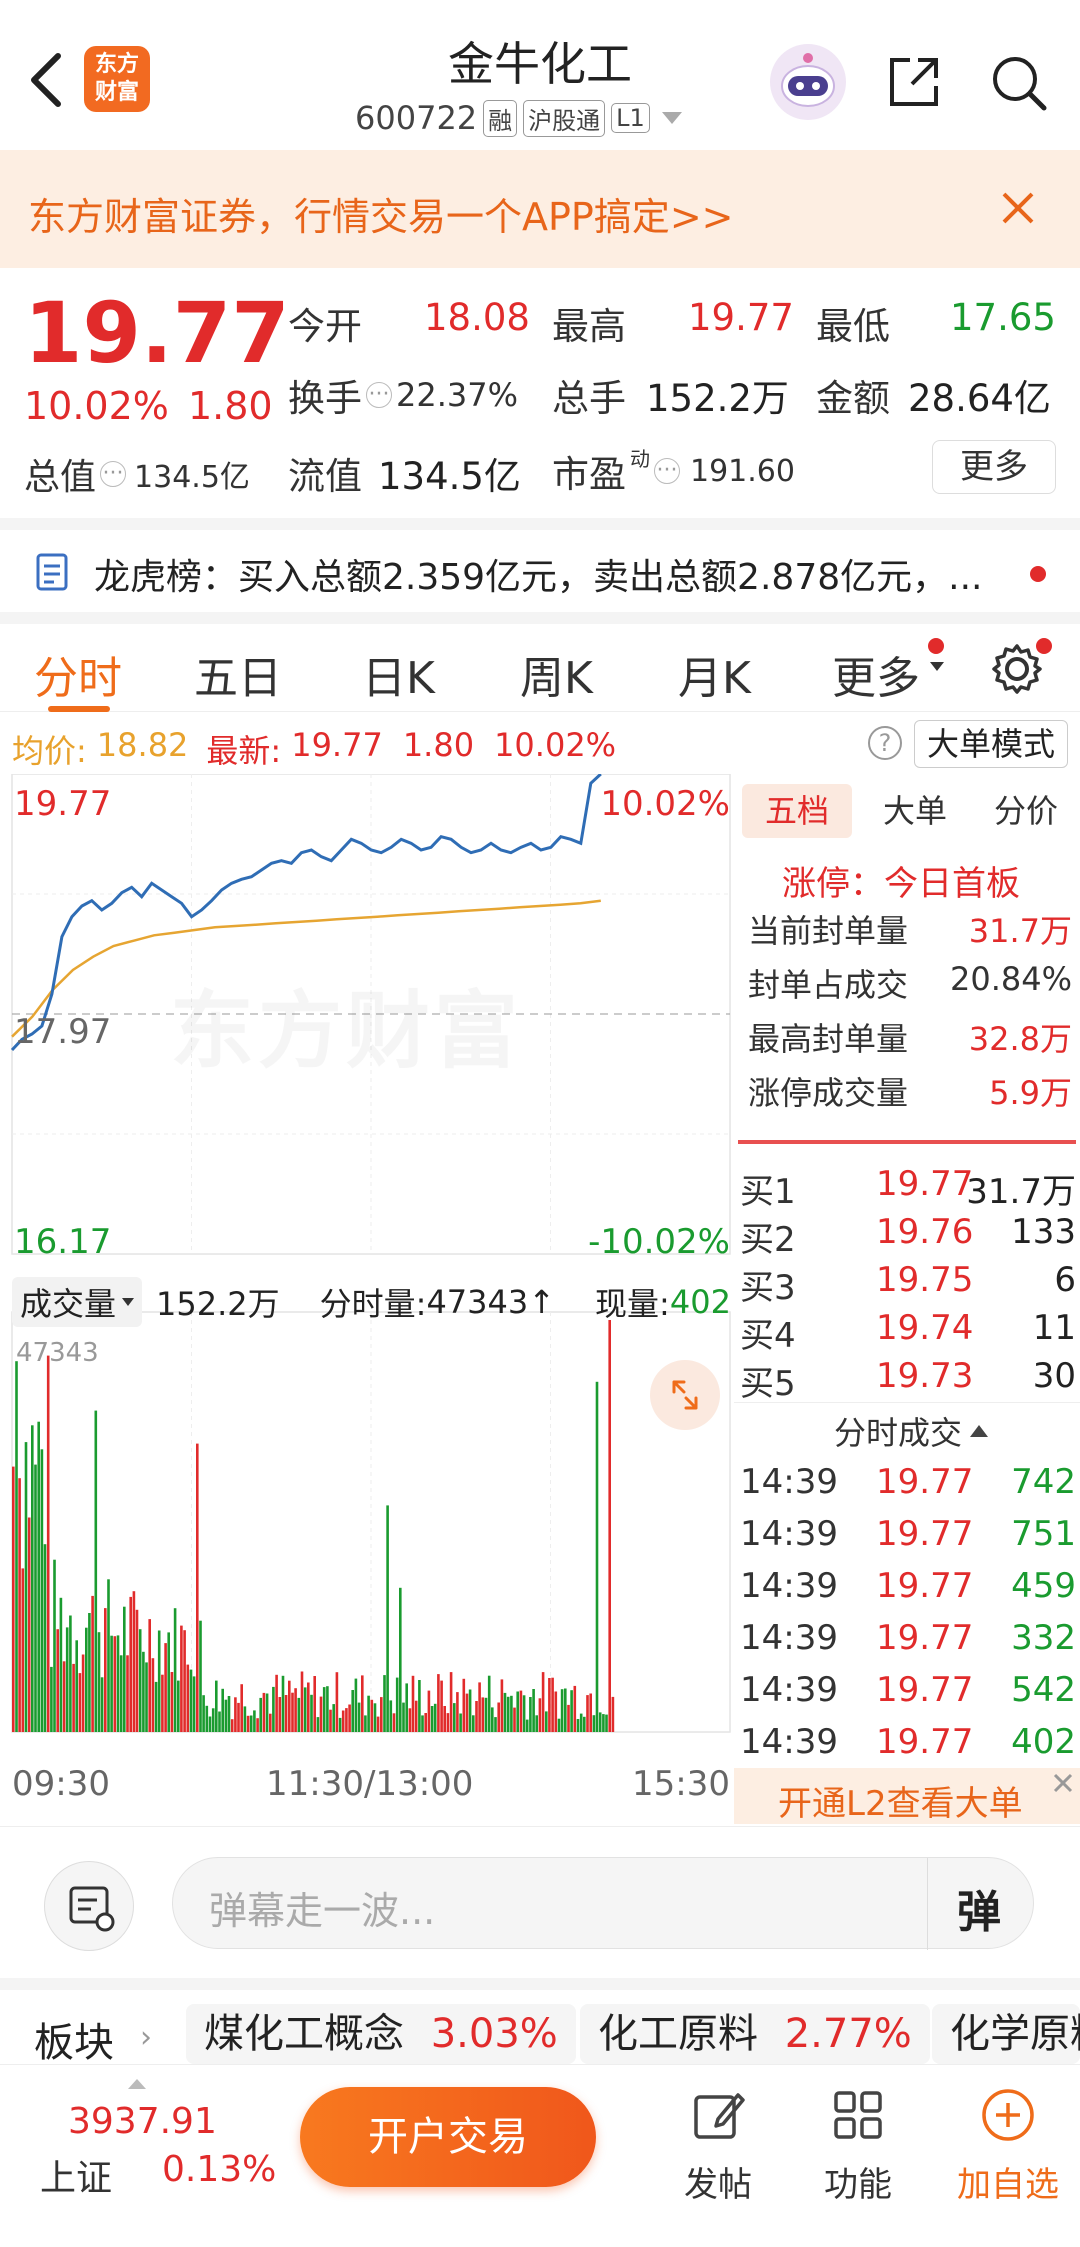  I want to click on expand-icon, so click(685, 1395).